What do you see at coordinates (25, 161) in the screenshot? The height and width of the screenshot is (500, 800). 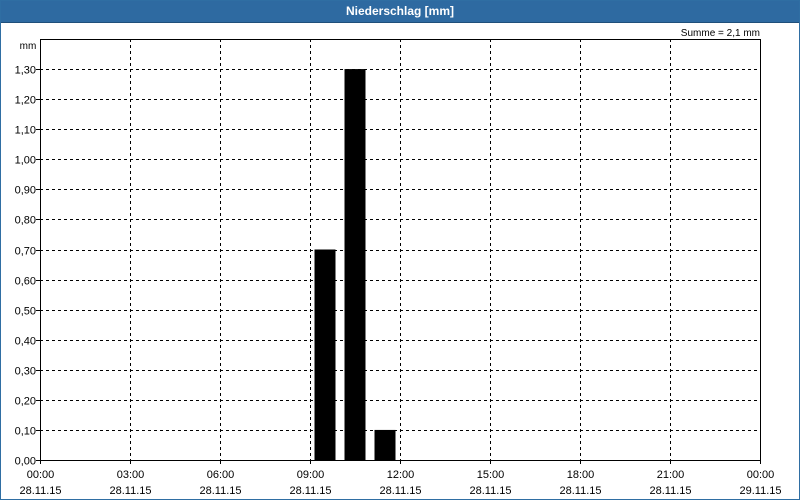 I see `y-tick-label: 1,00` at bounding box center [25, 161].